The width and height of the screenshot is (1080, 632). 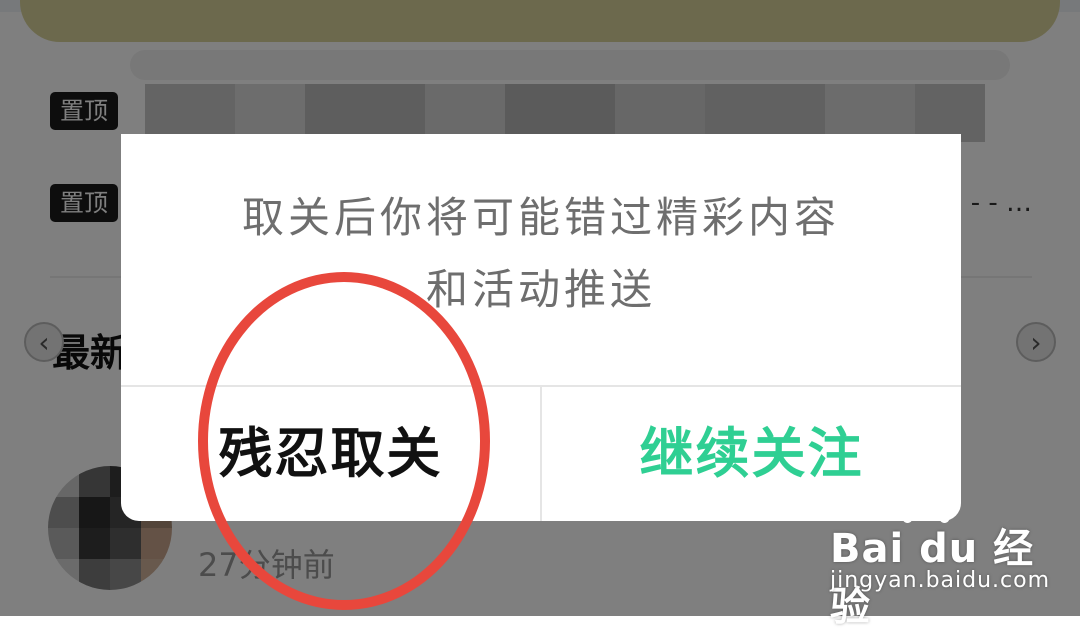 What do you see at coordinates (950, 564) in the screenshot?
I see `baidu-jingyan-watermark: Bai du 经验 jingyan.baidu.com` at bounding box center [950, 564].